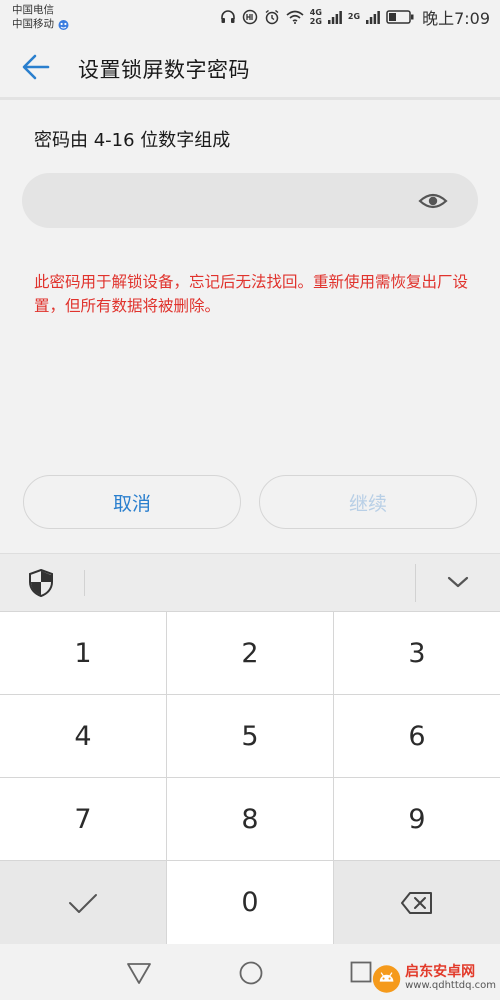 This screenshot has width=500, height=1000. I want to click on nav-recents-icon, so click(361, 972).